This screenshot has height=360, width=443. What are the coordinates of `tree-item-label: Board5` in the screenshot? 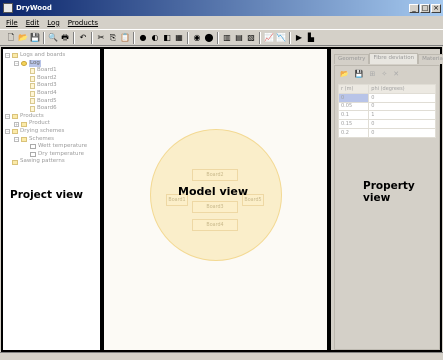 It's located at (47, 100).